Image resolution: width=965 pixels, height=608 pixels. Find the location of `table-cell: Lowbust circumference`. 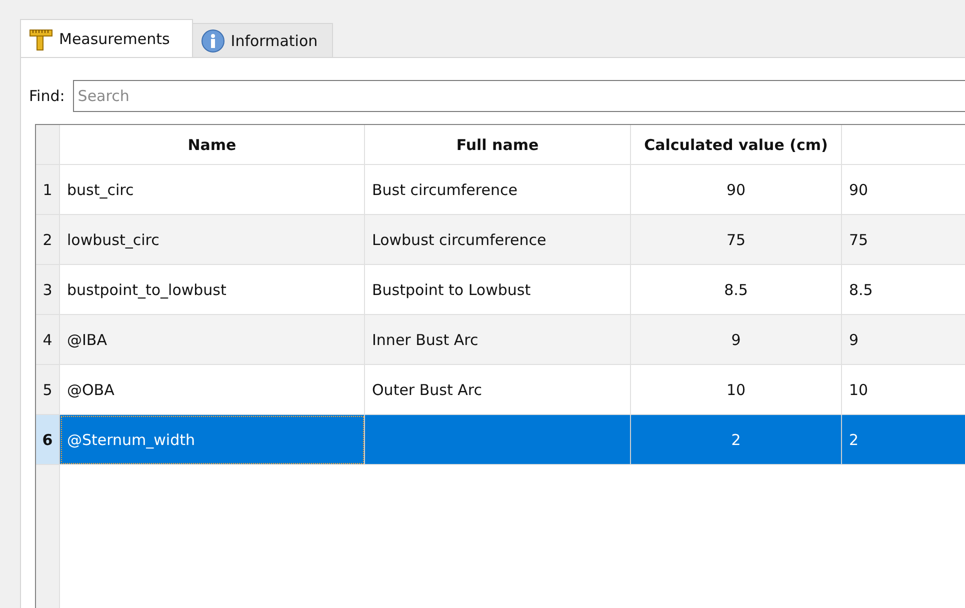

table-cell: Lowbust circumference is located at coordinates (497, 239).